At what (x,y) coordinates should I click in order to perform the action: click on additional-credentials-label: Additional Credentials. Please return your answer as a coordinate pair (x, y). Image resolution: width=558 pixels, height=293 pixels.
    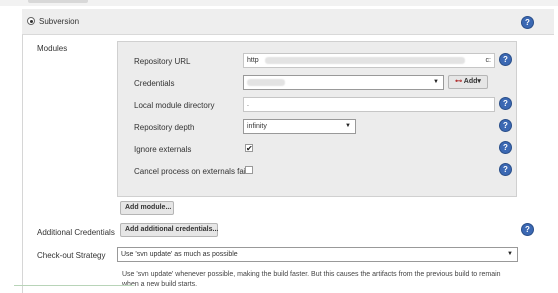
    Looking at the image, I should click on (76, 232).